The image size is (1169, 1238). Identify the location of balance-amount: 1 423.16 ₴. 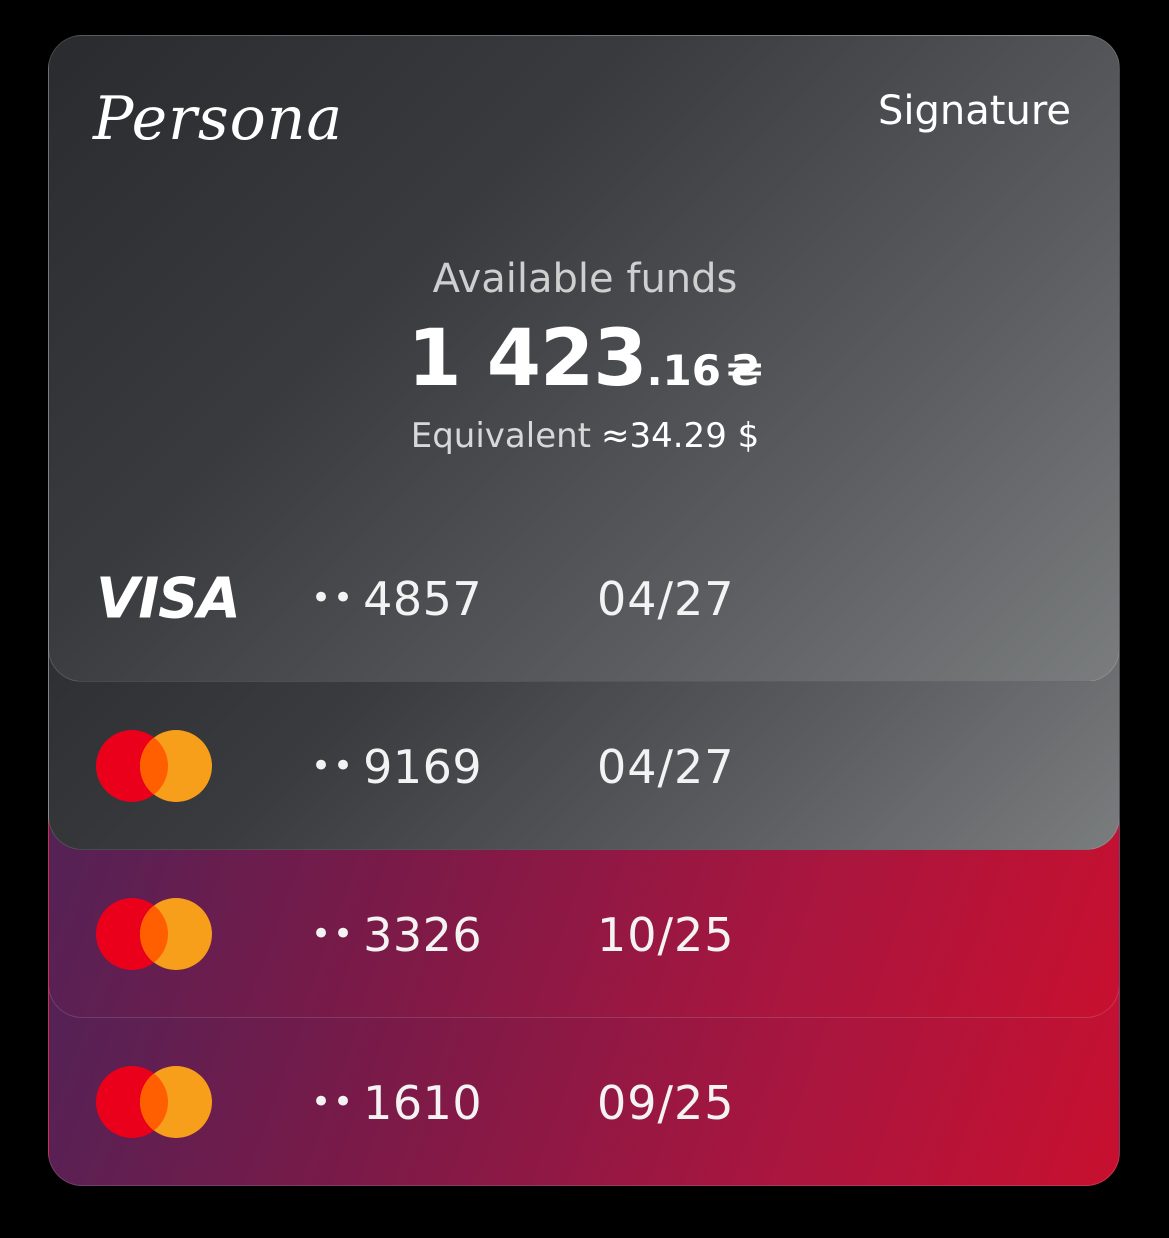
(584, 359).